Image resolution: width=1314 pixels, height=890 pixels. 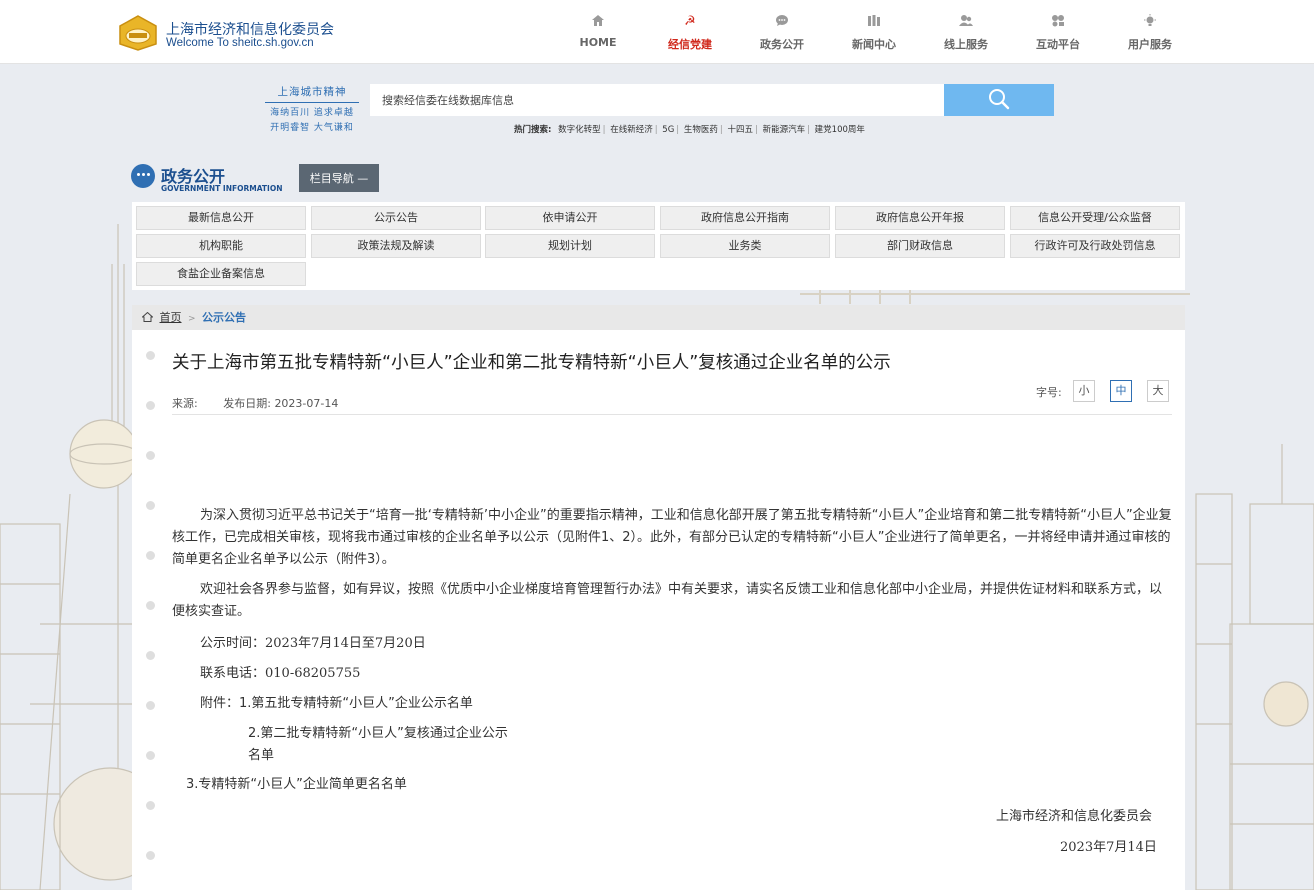 I want to click on attachment-label: 附件：, so click(x=220, y=703).